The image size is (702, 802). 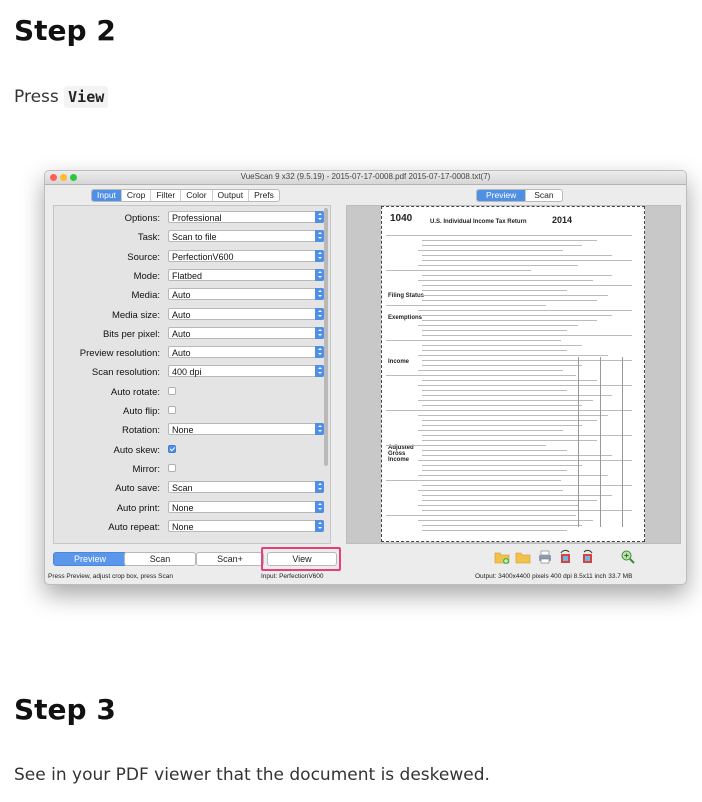 I want to click on setting-row-task: Task: Scan to file, so click(x=192, y=237).